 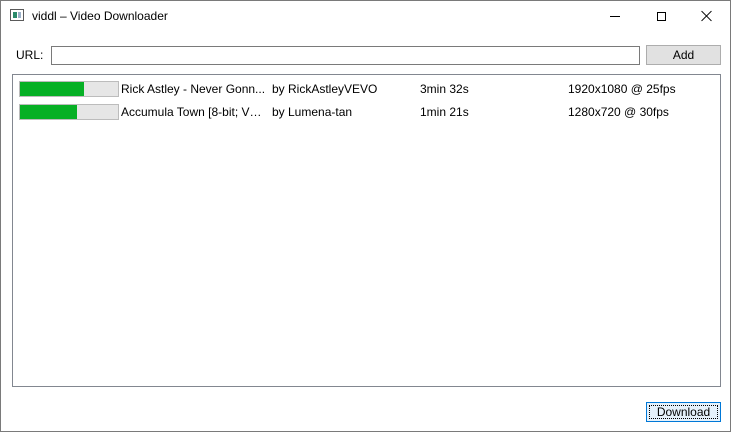 I want to click on url-input, so click(x=345, y=55).